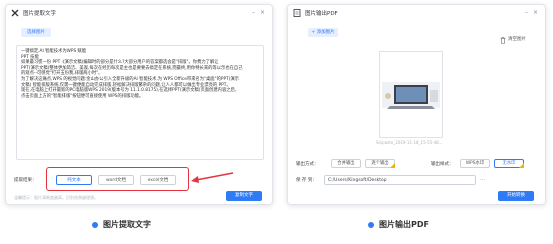  What do you see at coordinates (517, 39) in the screenshot?
I see `clear-list-label: 清空图片` at bounding box center [517, 39].